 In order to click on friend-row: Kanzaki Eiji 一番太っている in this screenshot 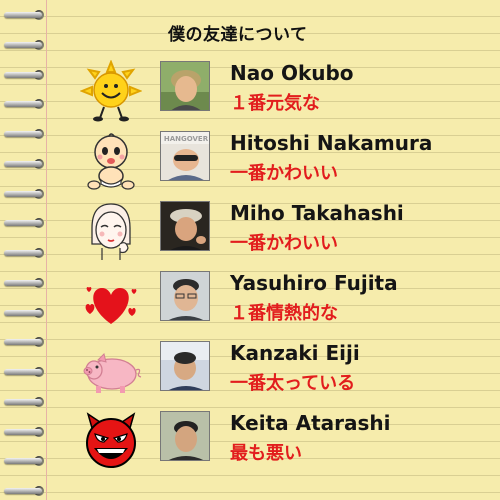, I will do `click(285, 373)`.